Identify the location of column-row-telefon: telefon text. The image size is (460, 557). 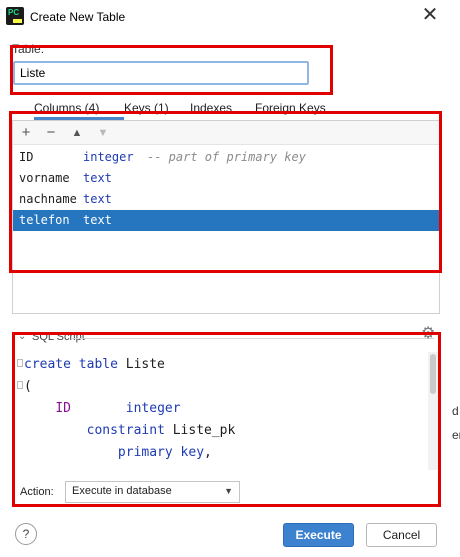
(226, 220).